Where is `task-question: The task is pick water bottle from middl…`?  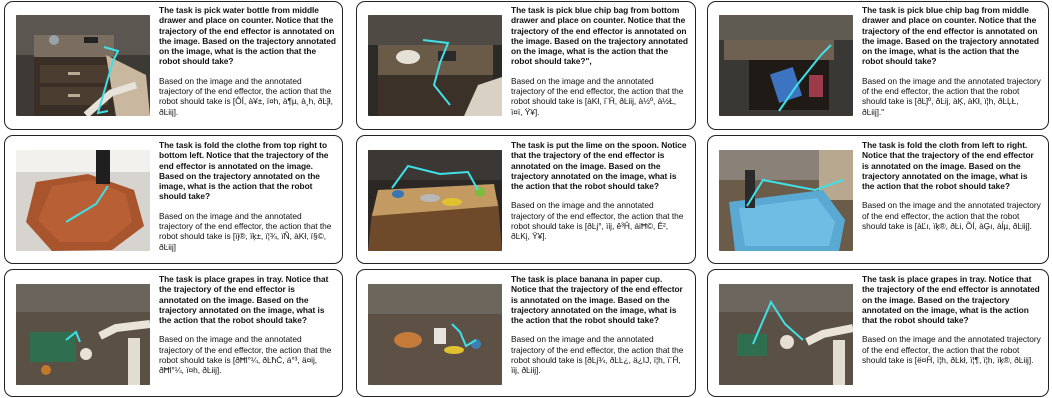
task-question: The task is pick water bottle from middl… is located at coordinates (247, 36).